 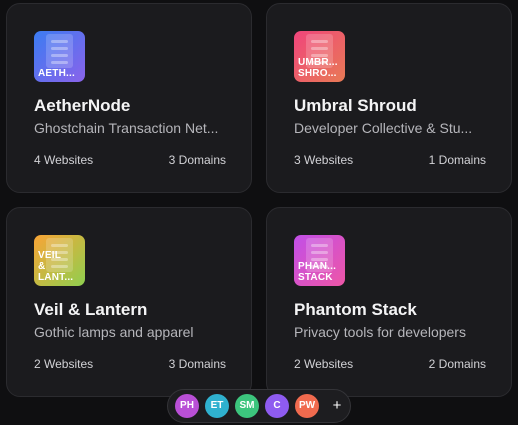 I want to click on project-description: Gothic lamps and apparel, so click(x=114, y=332).